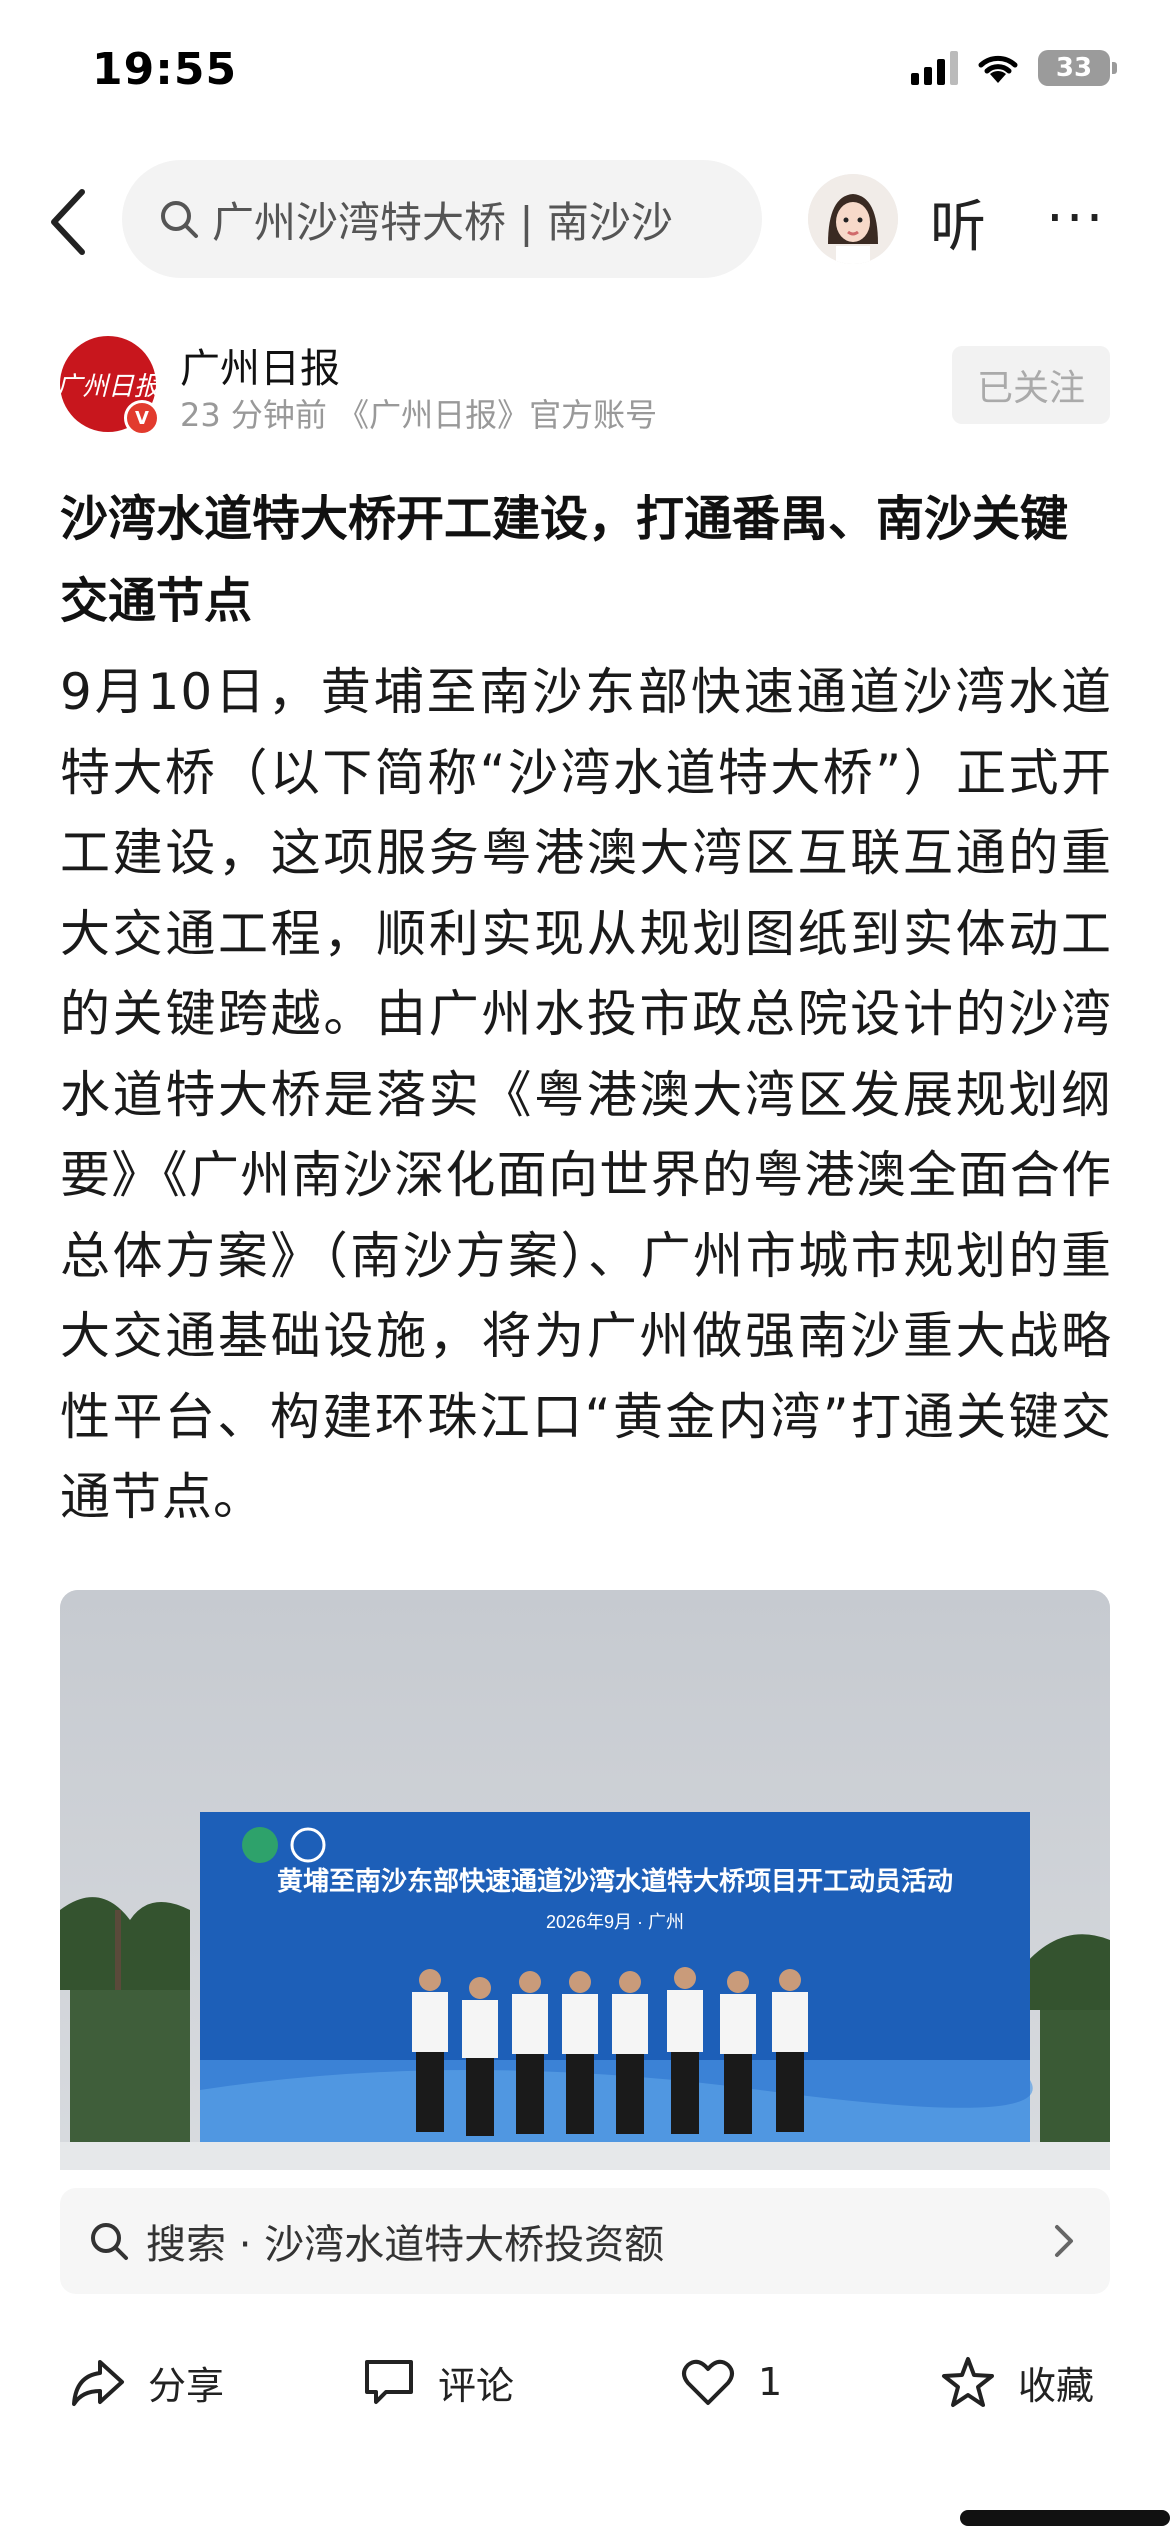  I want to click on wifi-icon, so click(998, 69).